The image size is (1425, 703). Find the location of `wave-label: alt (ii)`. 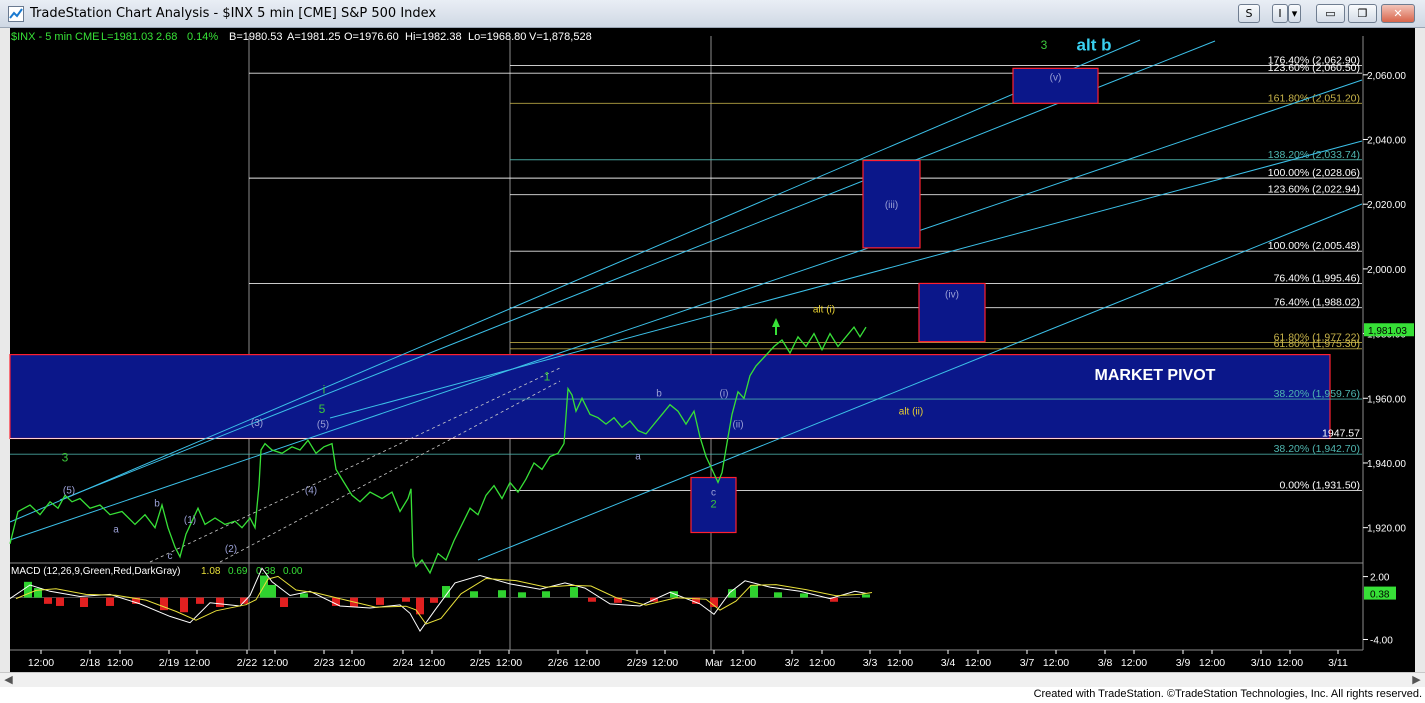

wave-label: alt (ii) is located at coordinates (911, 411).